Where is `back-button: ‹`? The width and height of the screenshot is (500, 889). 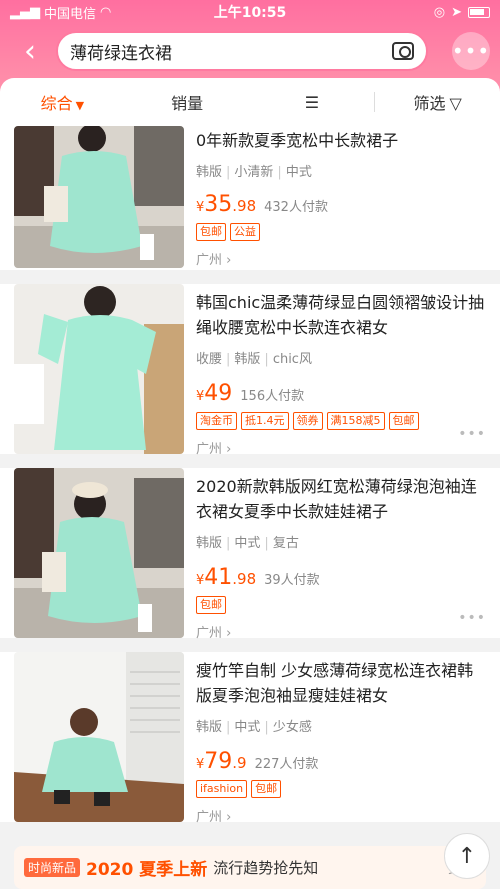
back-button: ‹ is located at coordinates (30, 51).